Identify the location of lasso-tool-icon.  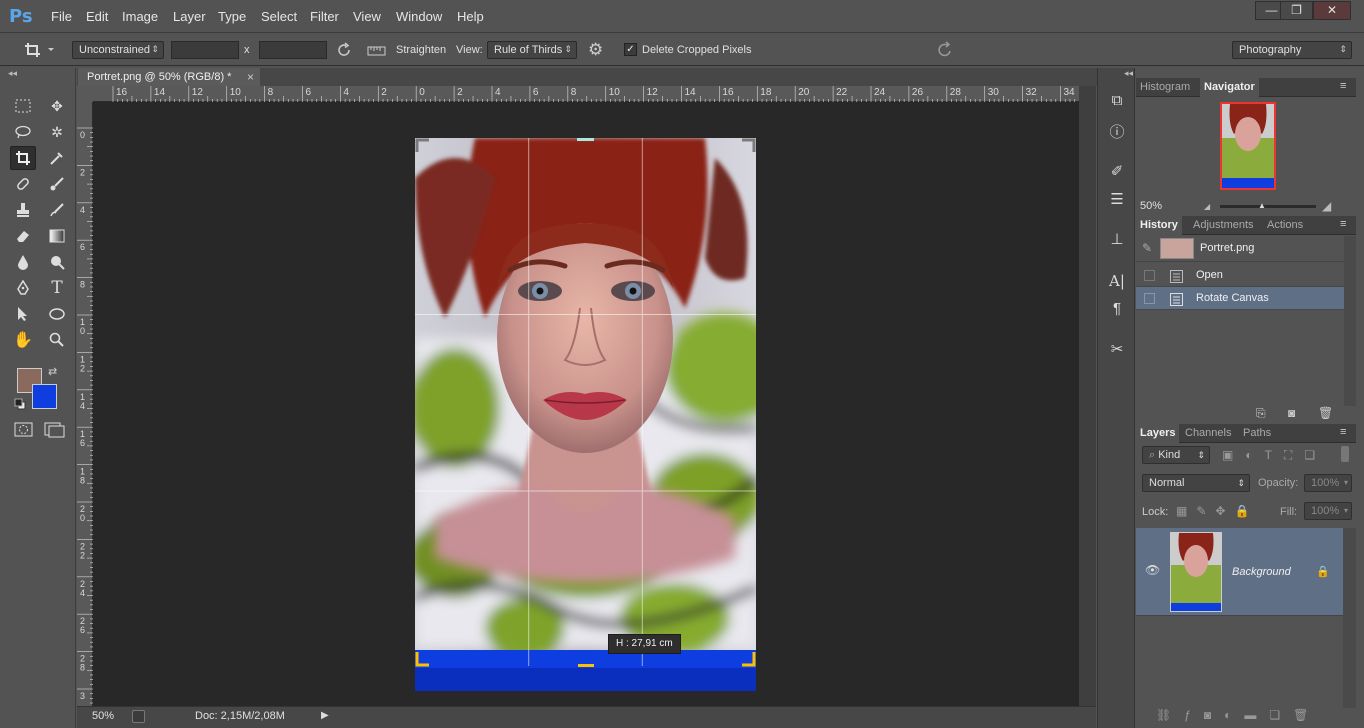
(23, 132).